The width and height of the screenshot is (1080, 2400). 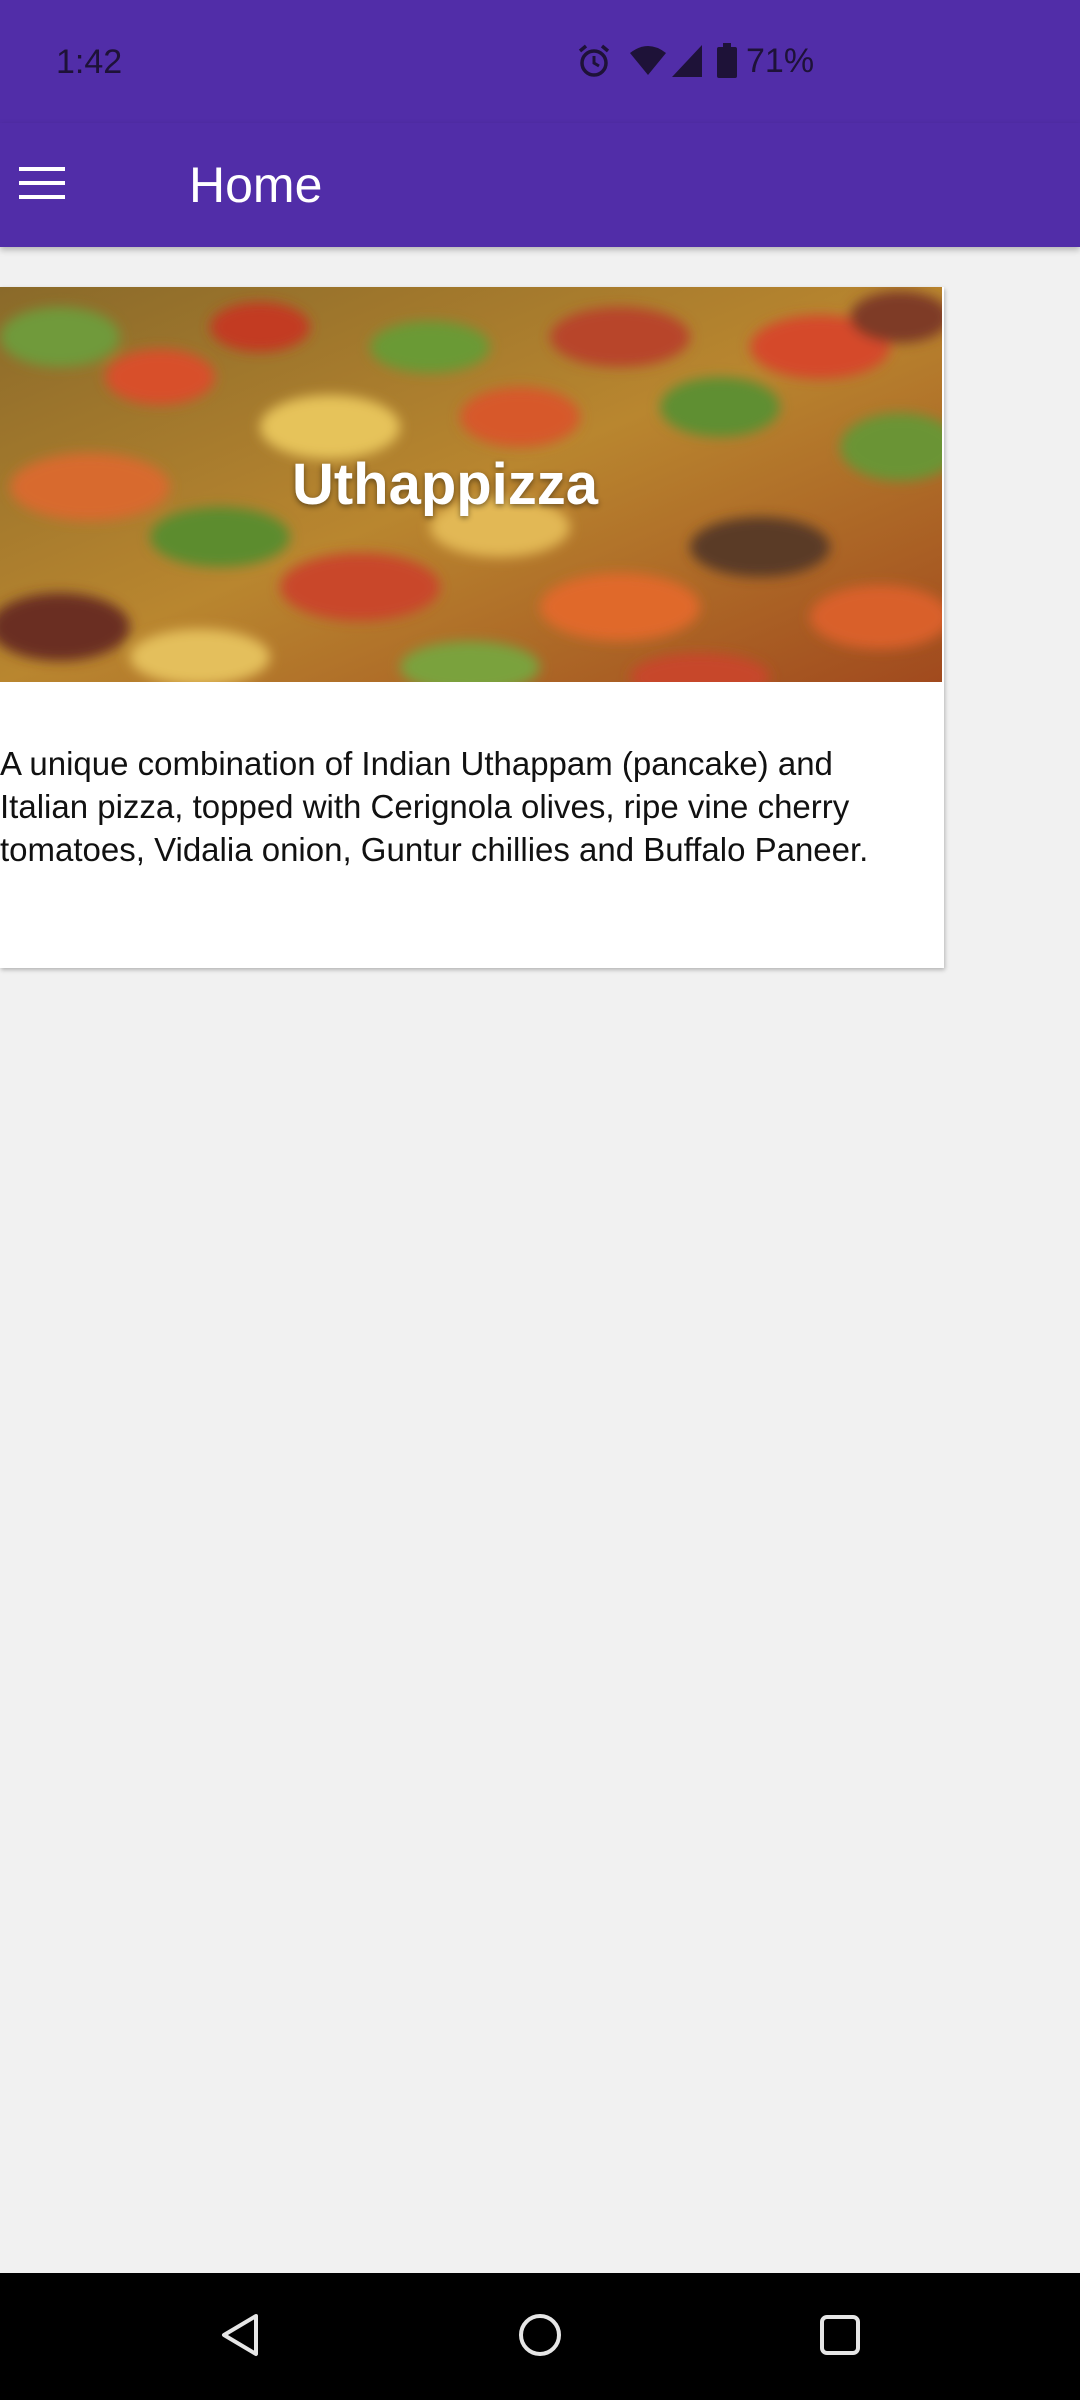 I want to click on battery-icon, so click(x=727, y=61).